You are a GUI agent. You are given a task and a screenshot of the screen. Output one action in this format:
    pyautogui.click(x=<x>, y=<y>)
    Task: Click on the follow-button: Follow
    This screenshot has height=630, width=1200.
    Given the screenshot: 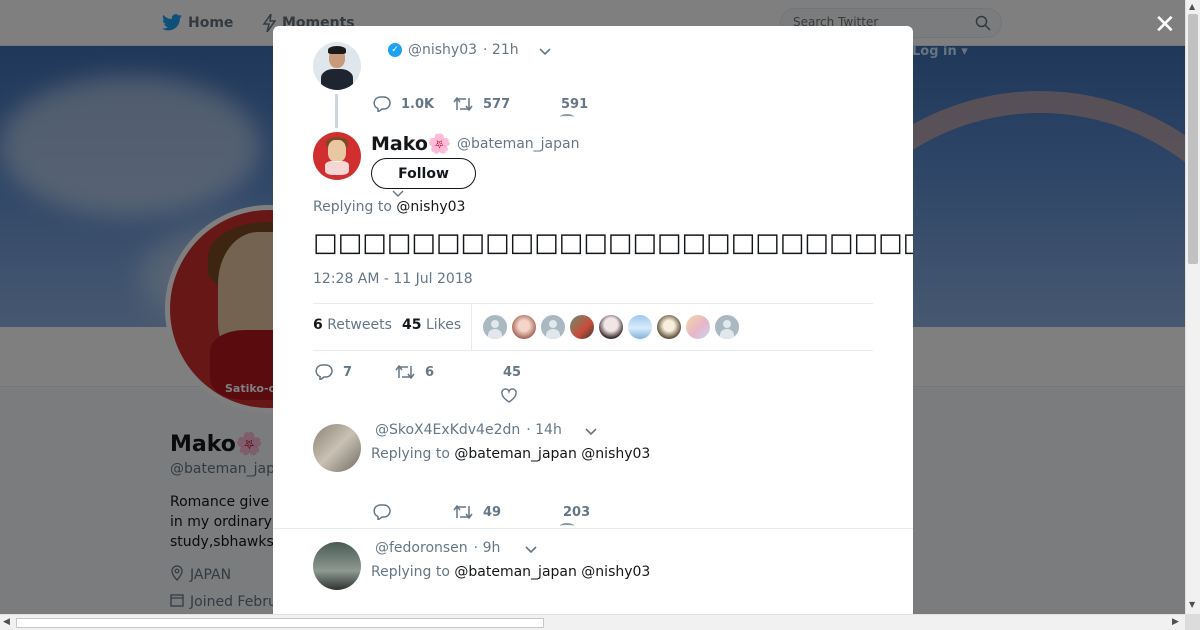 What is the action you would take?
    pyautogui.click(x=423, y=173)
    